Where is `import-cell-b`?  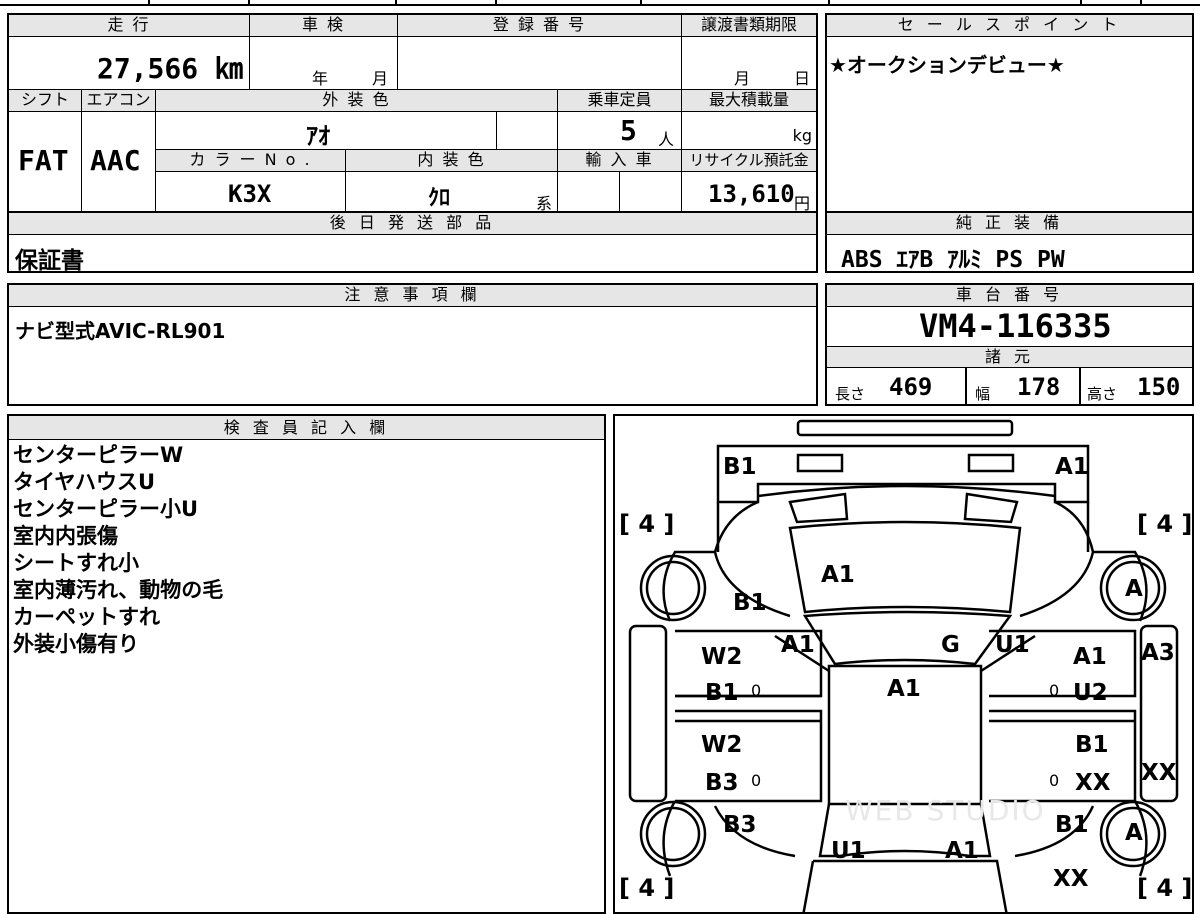
import-cell-b is located at coordinates (651, 192).